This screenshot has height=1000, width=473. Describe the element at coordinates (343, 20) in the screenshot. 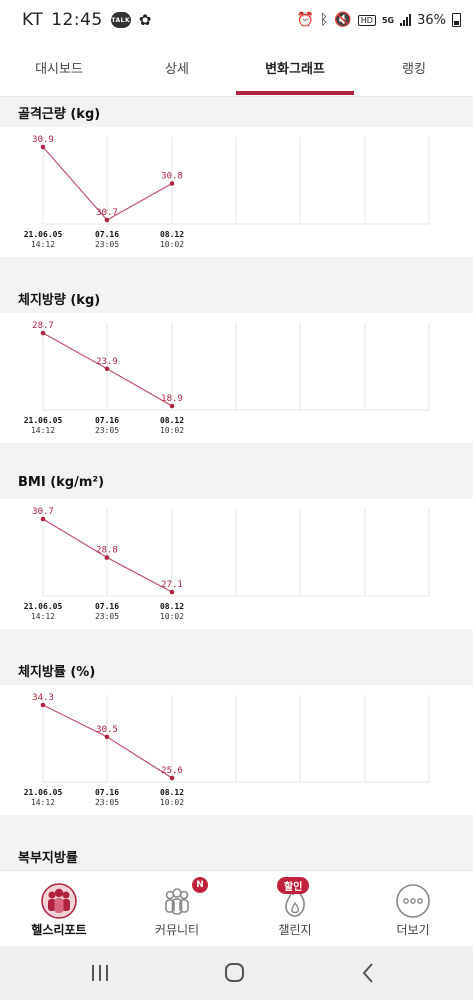

I see `mute-icon: 🔇` at that location.